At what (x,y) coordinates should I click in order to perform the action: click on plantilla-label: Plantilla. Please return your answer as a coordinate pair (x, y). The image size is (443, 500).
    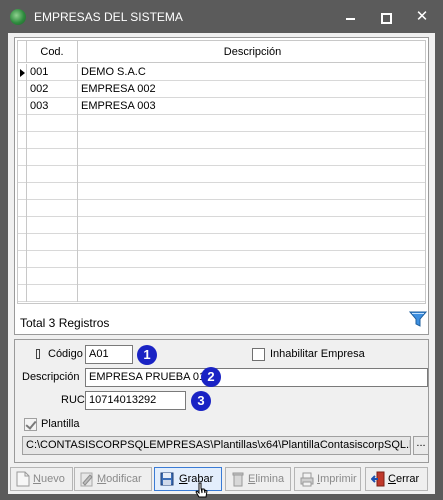
    Looking at the image, I should click on (60, 424).